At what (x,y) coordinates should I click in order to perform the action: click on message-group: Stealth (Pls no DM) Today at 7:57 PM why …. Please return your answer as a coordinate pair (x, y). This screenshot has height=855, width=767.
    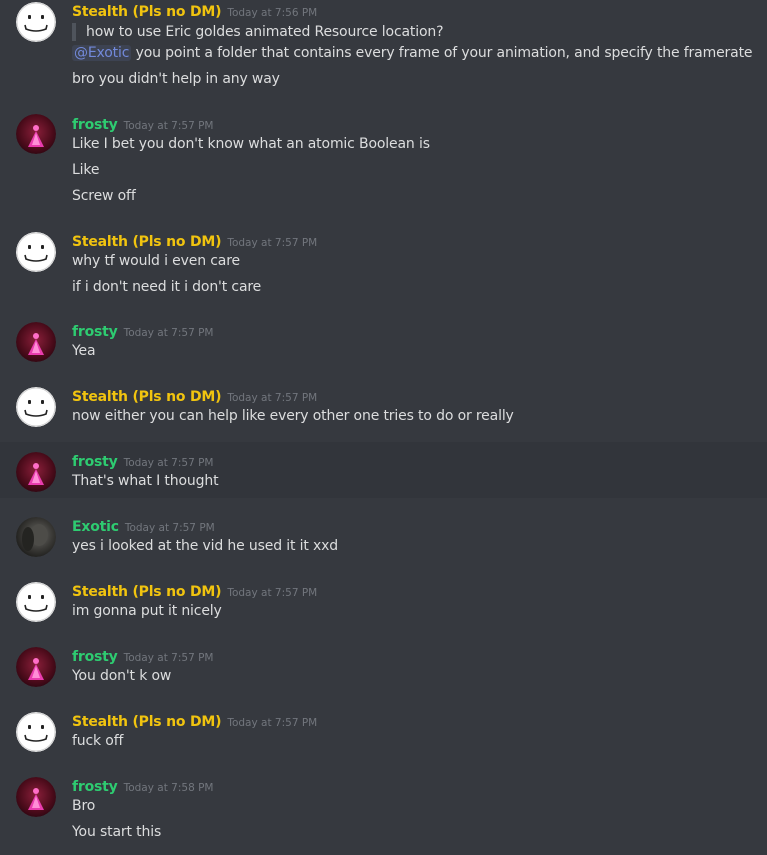
    Looking at the image, I should click on (383, 266).